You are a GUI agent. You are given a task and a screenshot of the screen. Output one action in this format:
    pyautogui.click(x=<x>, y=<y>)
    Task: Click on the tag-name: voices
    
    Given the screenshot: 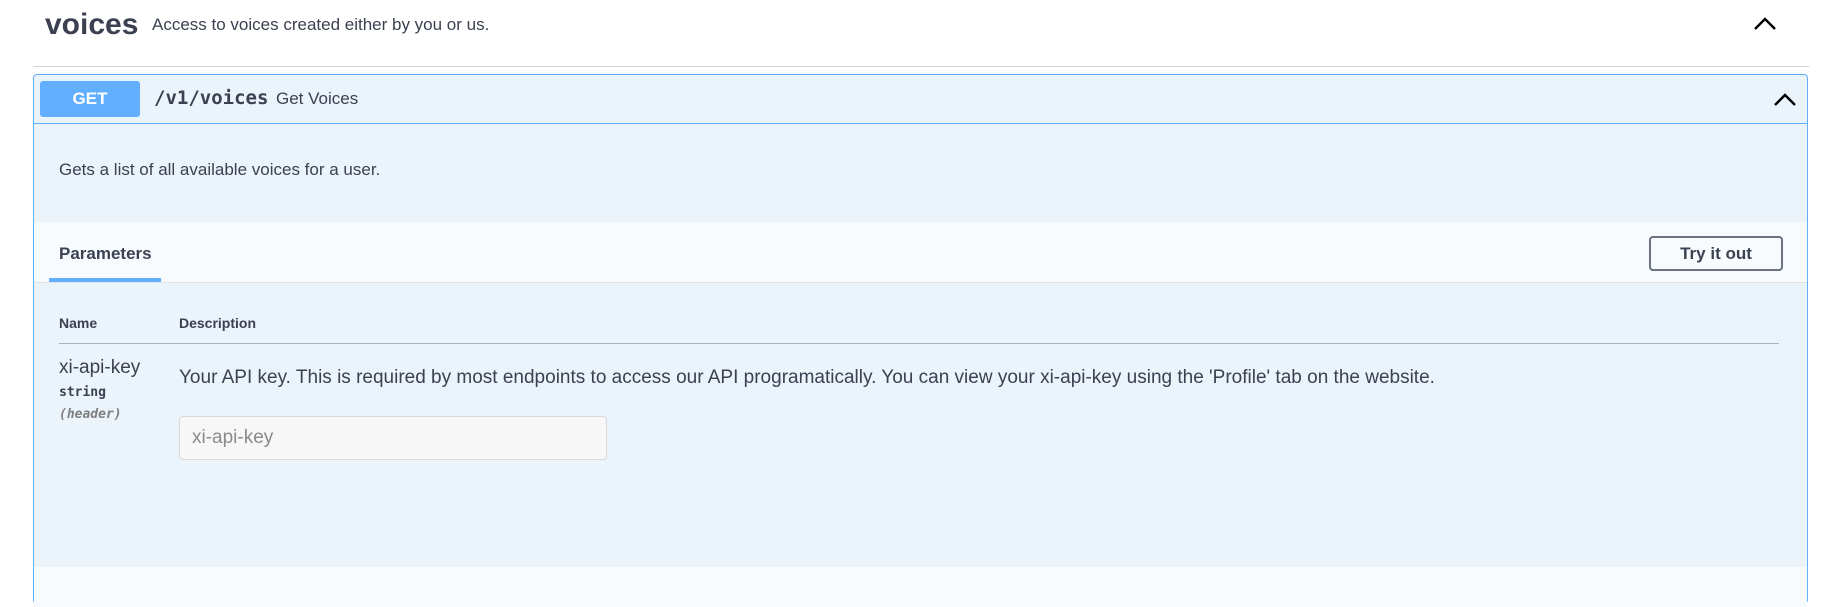 What is the action you would take?
    pyautogui.click(x=91, y=25)
    